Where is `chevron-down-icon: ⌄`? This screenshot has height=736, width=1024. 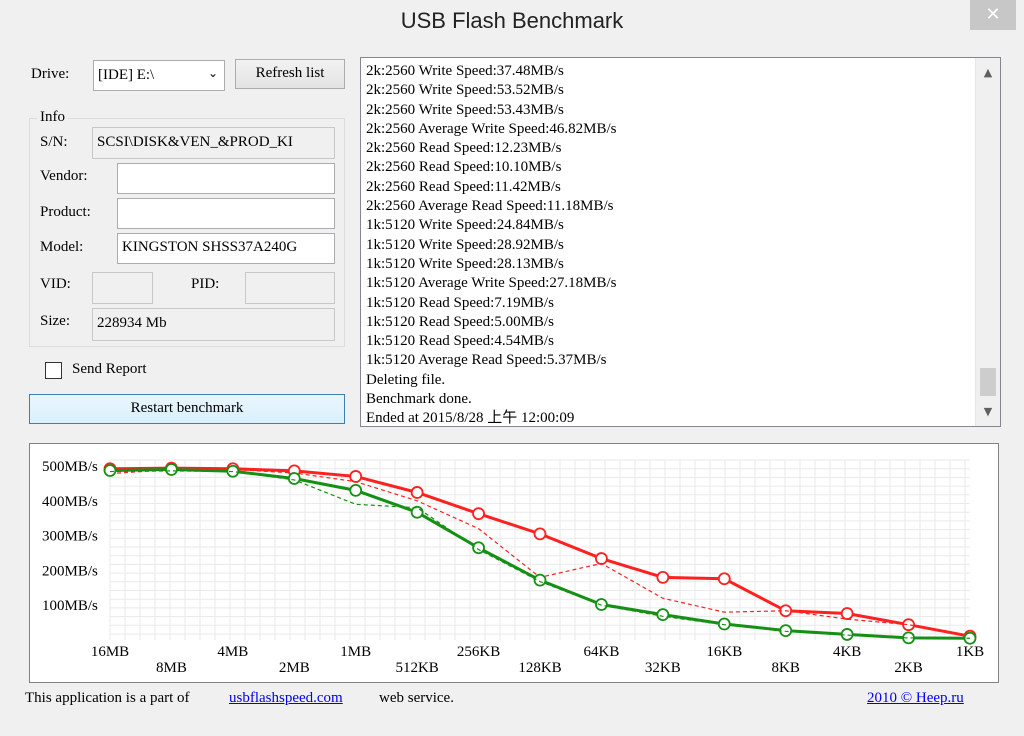
chevron-down-icon: ⌄ is located at coordinates (212, 73).